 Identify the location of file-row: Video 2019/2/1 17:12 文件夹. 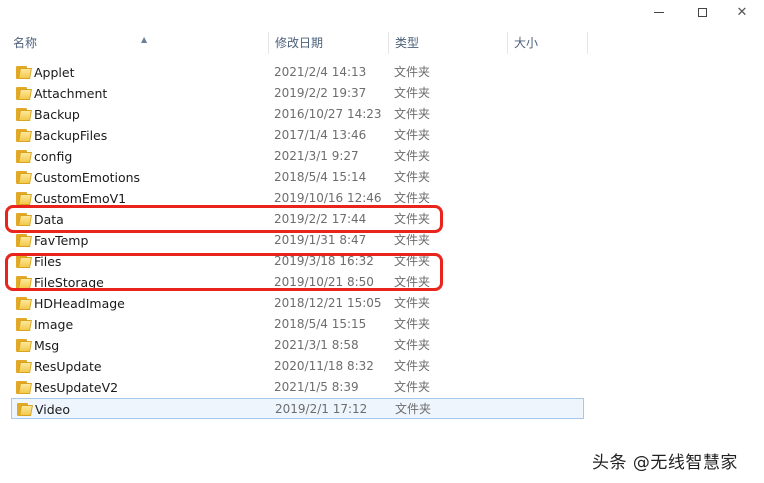
(297, 408).